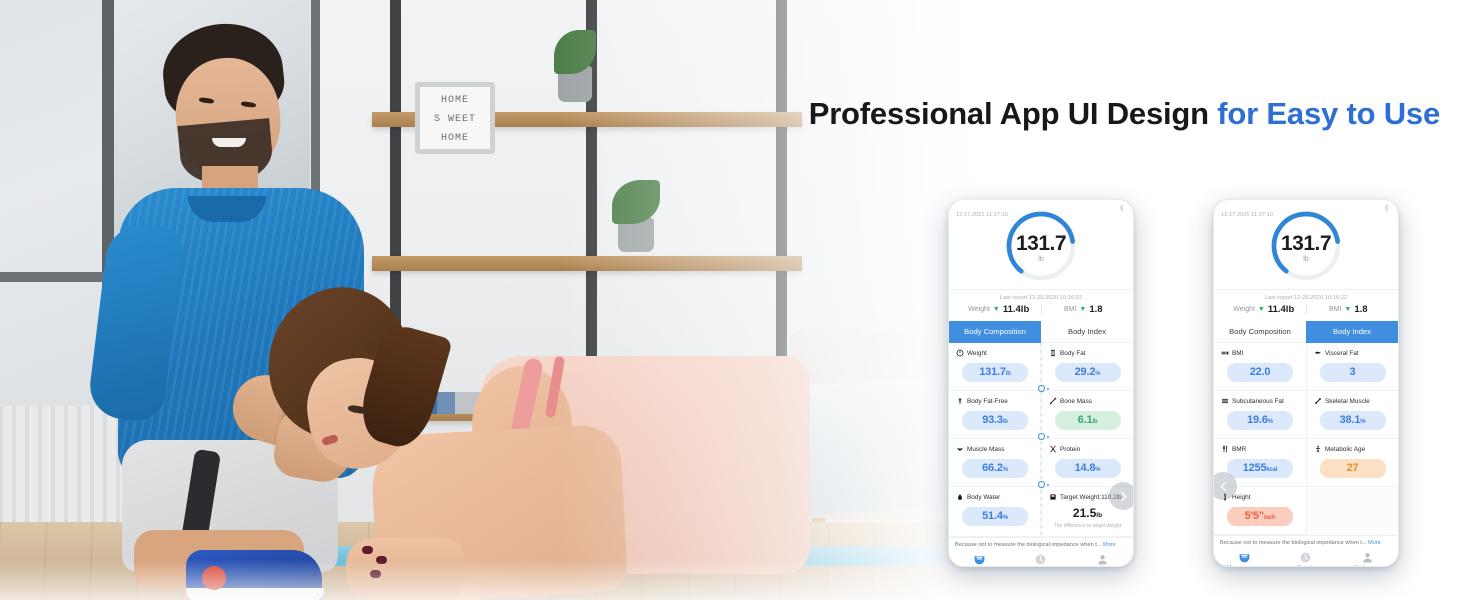  Describe the element at coordinates (1121, 496) in the screenshot. I see `next-page-arrow` at that location.